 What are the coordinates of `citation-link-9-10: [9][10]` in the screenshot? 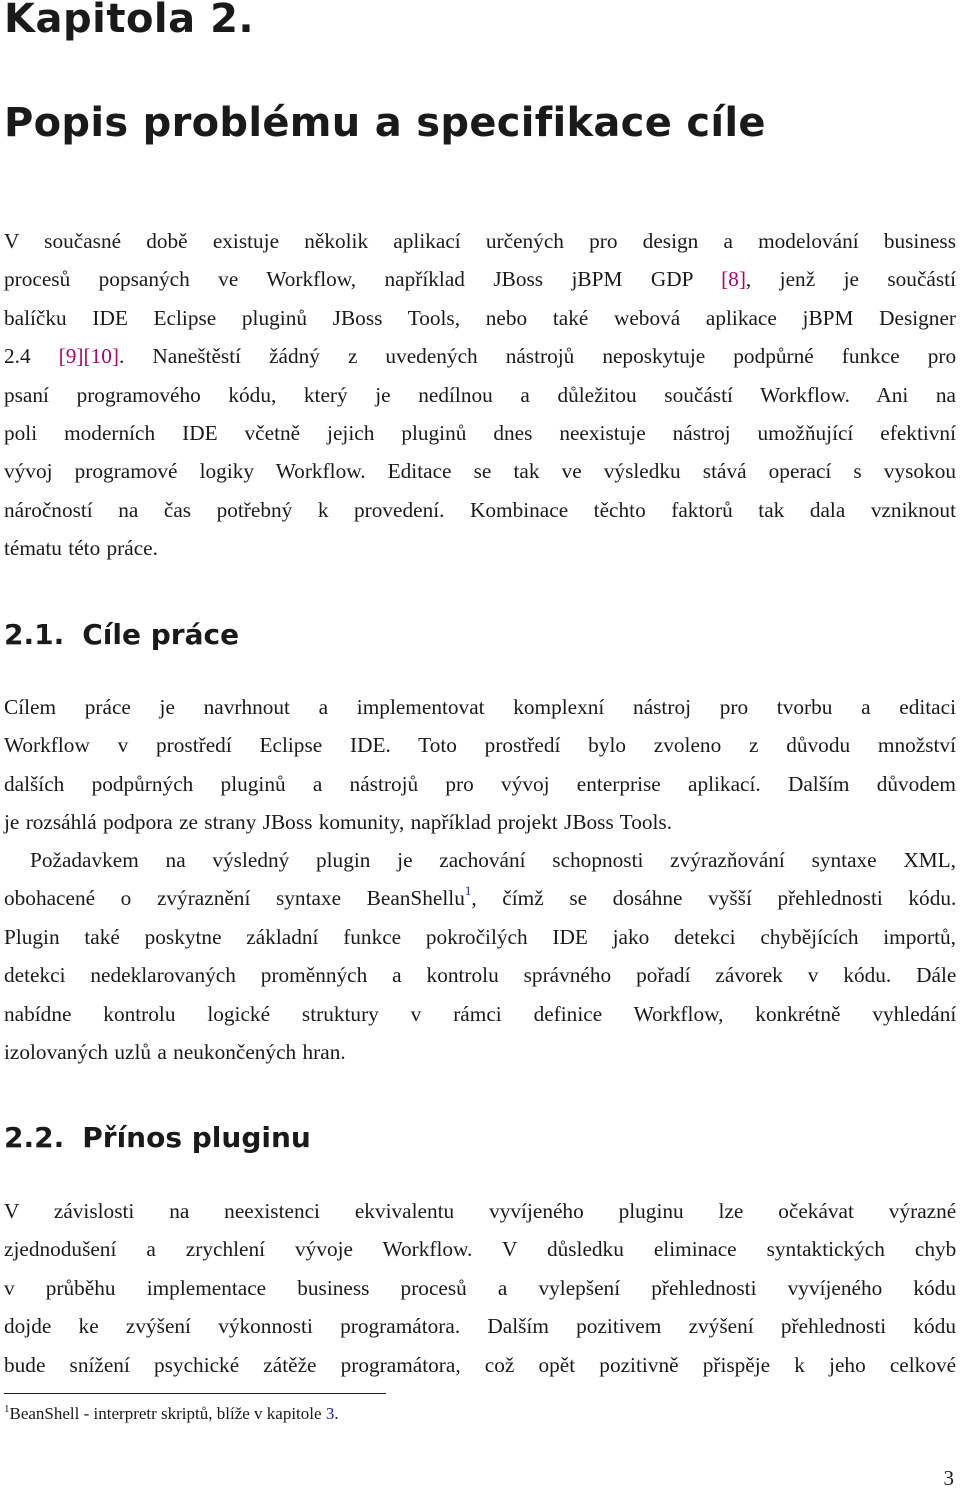 It's located at (89, 356).